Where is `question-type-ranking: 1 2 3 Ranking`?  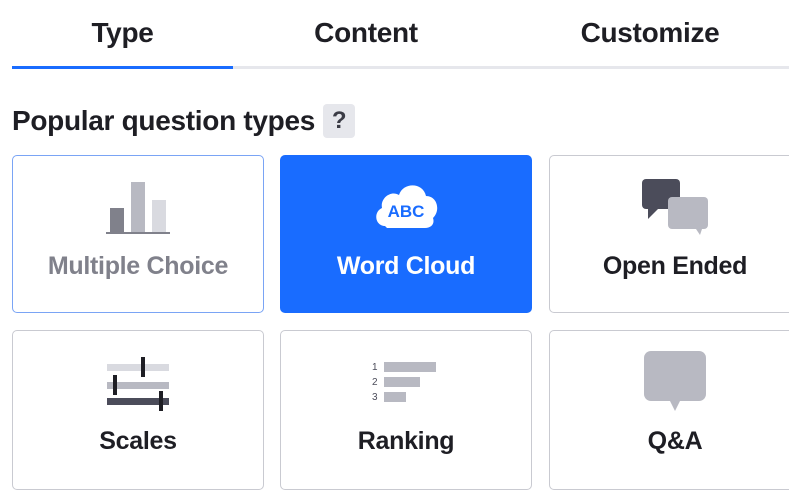 question-type-ranking: 1 2 3 Ranking is located at coordinates (406, 410).